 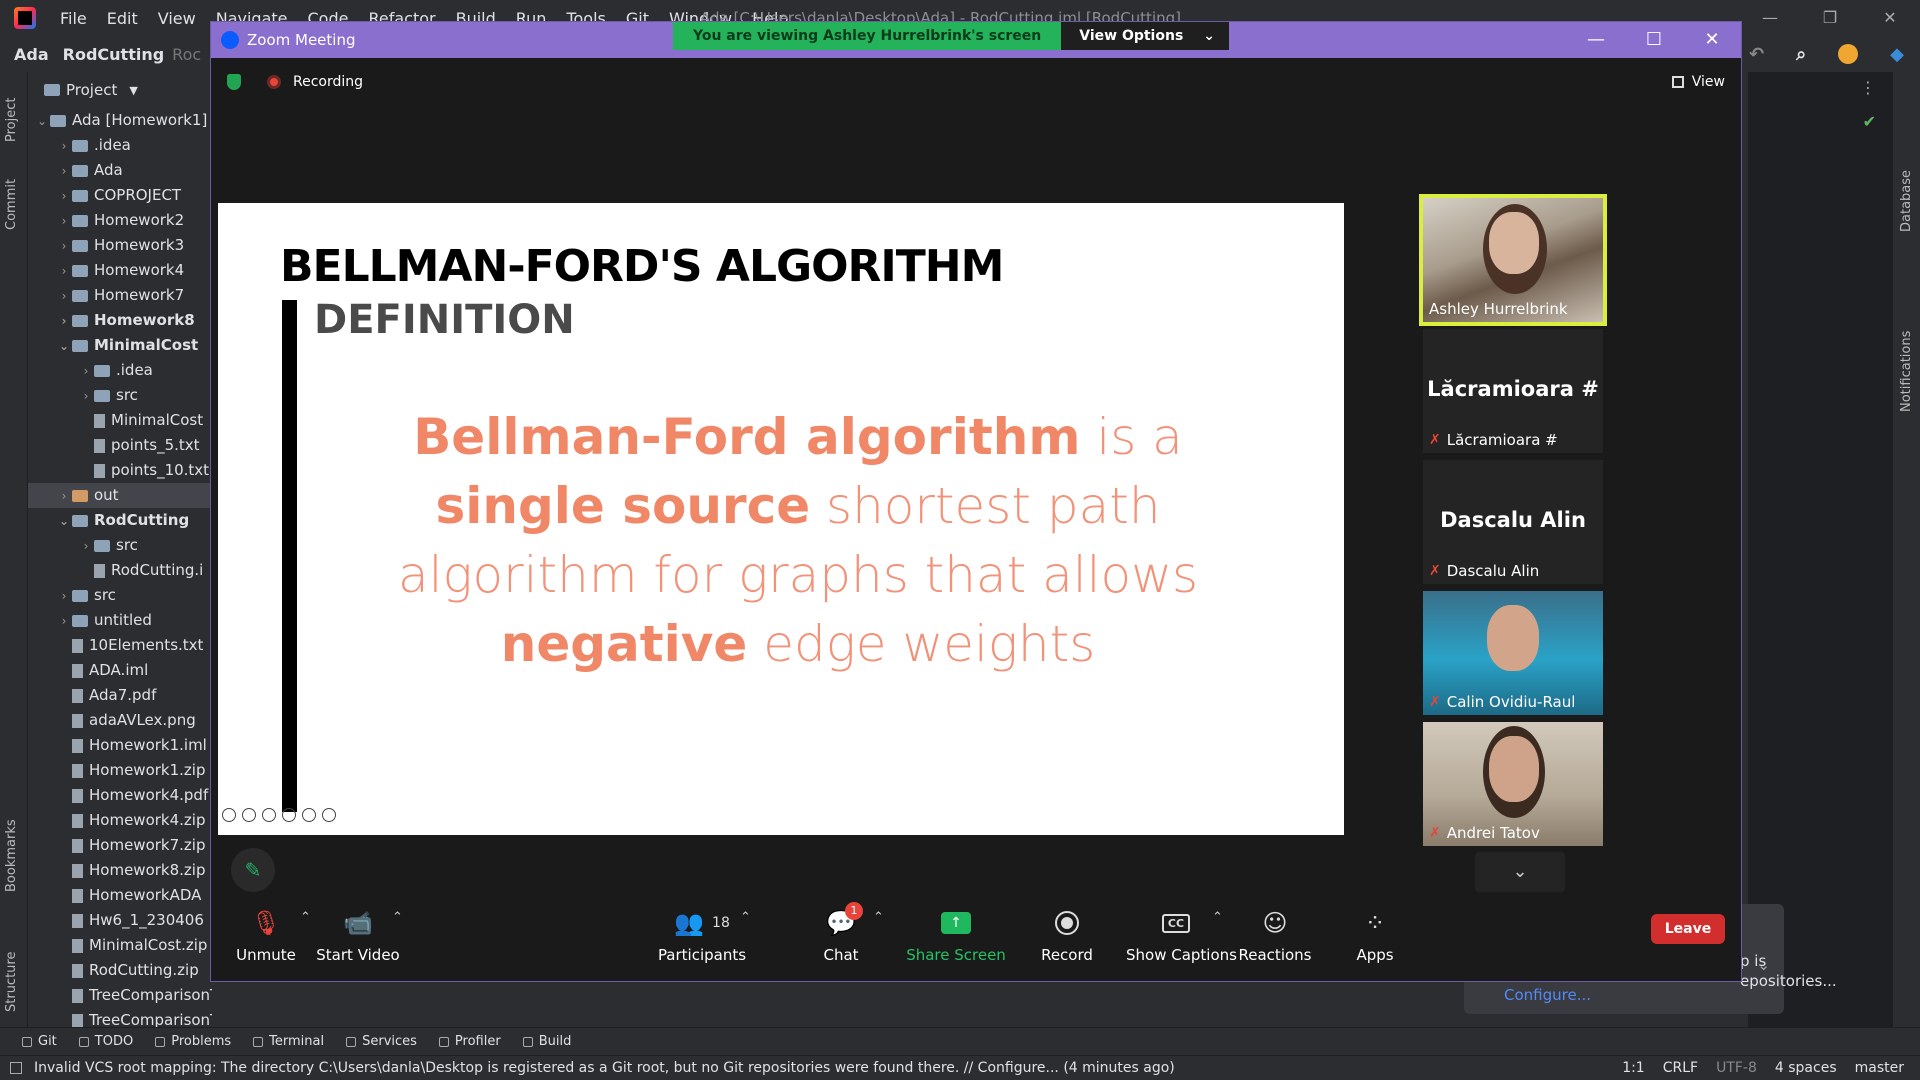 What do you see at coordinates (229, 815) in the screenshot?
I see `prev-slide-icon` at bounding box center [229, 815].